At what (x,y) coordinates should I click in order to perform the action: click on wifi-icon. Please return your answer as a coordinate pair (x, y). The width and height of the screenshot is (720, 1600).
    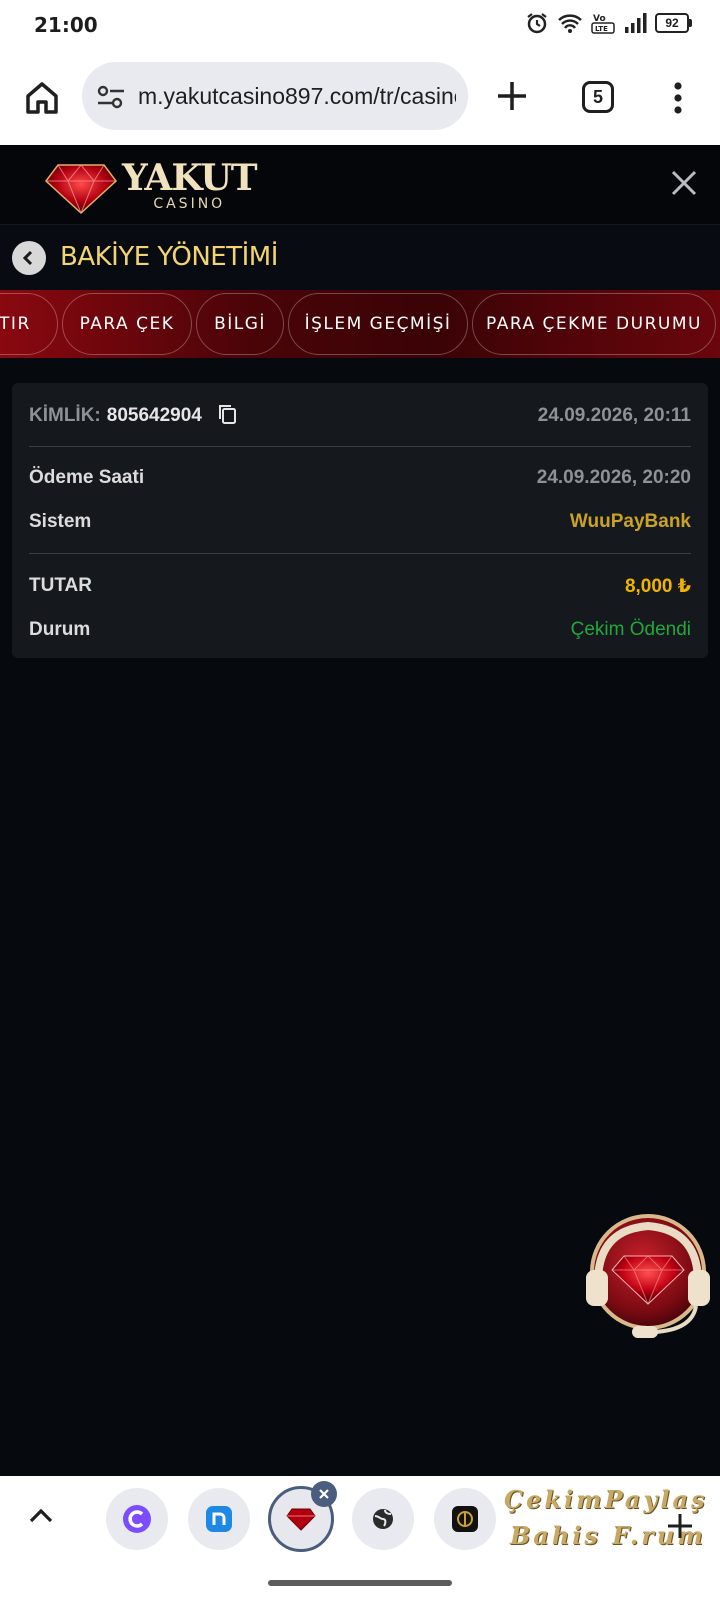
    Looking at the image, I should click on (570, 23).